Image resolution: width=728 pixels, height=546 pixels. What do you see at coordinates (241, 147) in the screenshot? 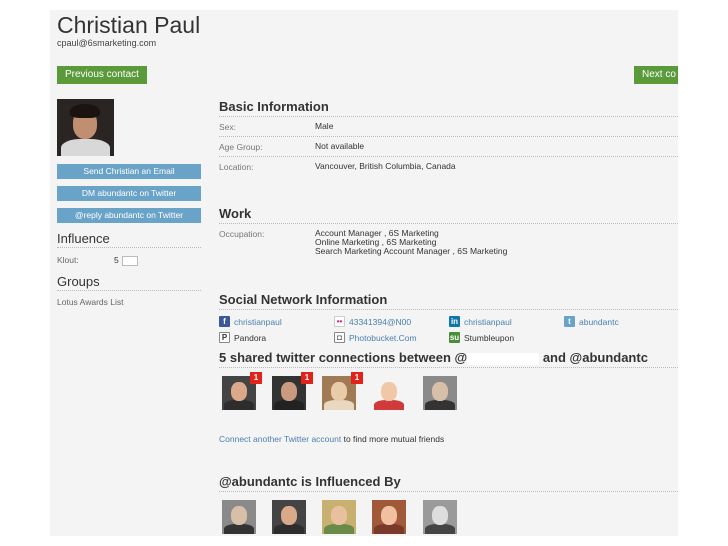
I see `age-group-label: Age Group:` at bounding box center [241, 147].